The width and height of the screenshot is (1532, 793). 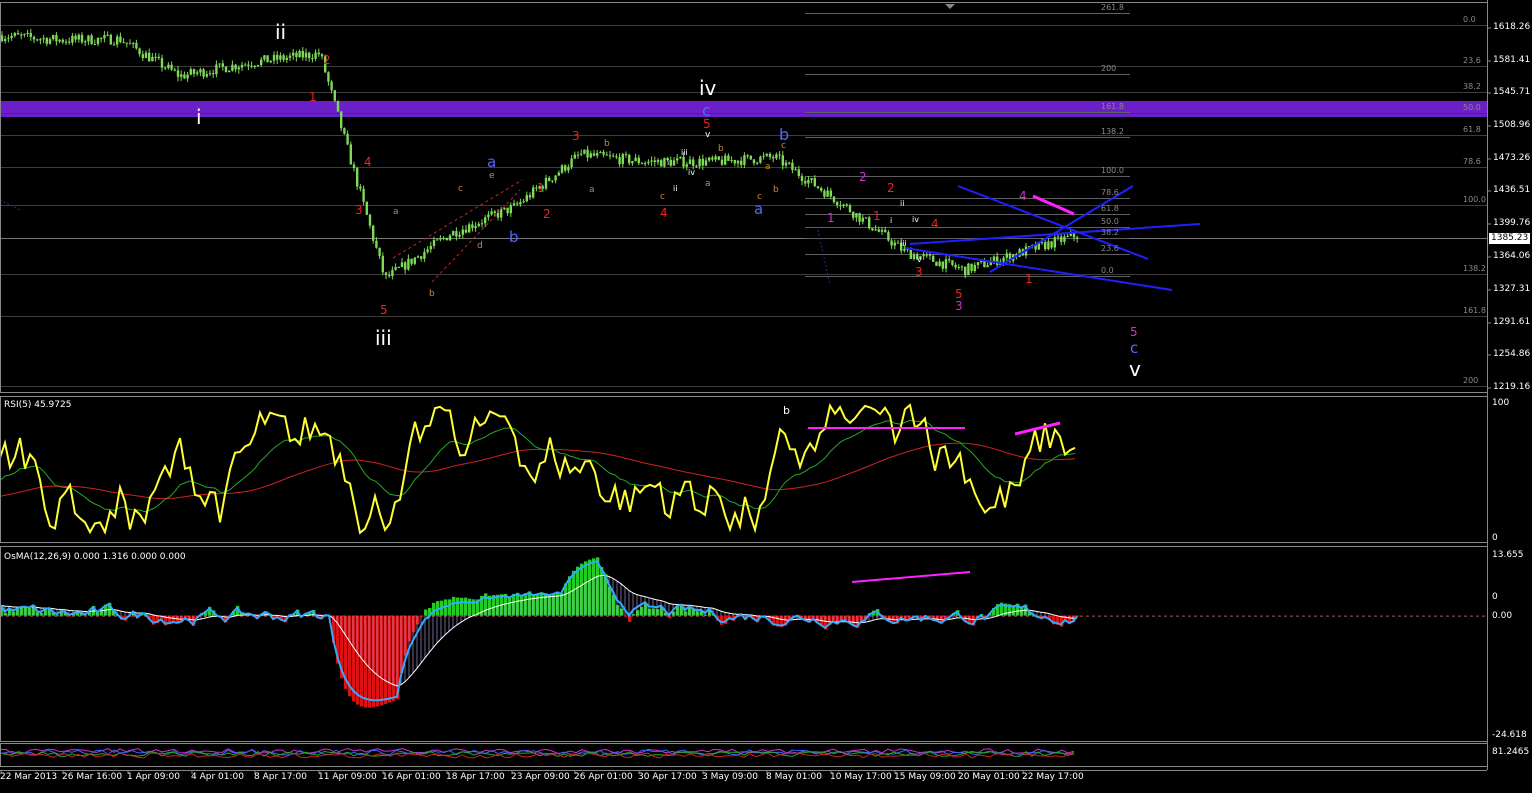 What do you see at coordinates (925, 777) in the screenshot?
I see `time-label: 15 May 09:00` at bounding box center [925, 777].